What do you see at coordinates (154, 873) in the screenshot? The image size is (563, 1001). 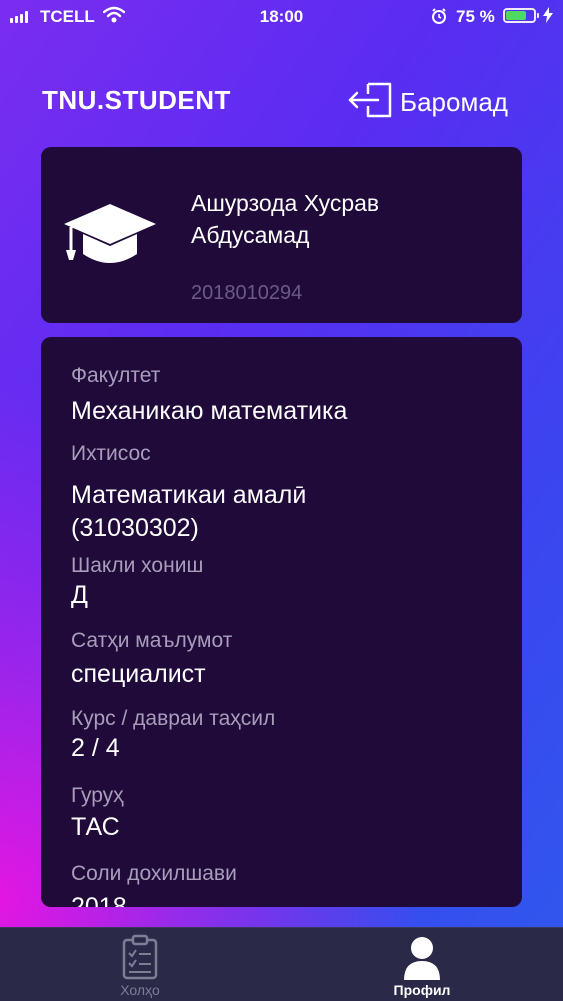 I see `admission-year-label: Соли дохилшави` at bounding box center [154, 873].